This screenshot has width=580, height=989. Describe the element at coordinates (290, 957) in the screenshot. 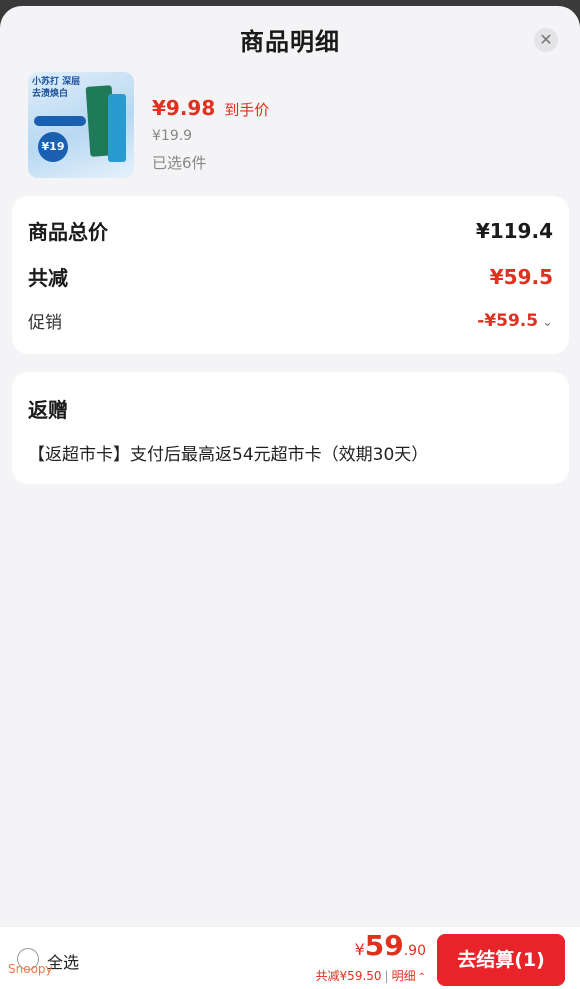

I see `checkout-bar: 全选 ¥59.90 共减¥59.50 | 明细 ⌃ 去结算(1)` at that location.